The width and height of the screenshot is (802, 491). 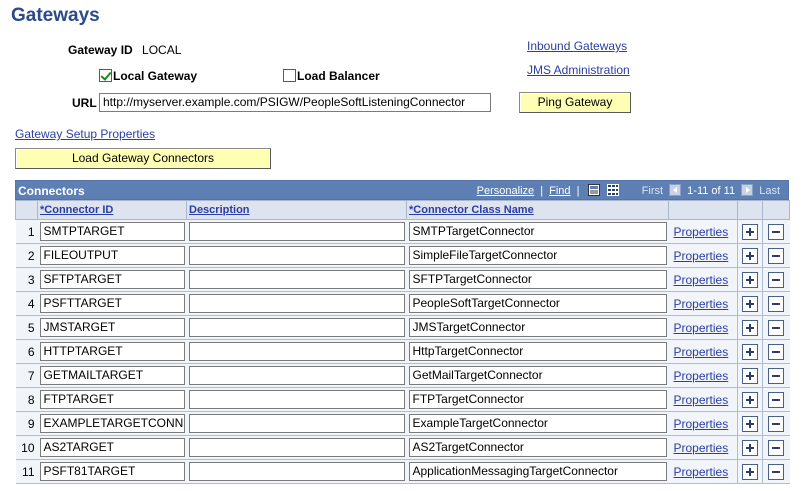 I want to click on page-title: Gateways, so click(x=55, y=15).